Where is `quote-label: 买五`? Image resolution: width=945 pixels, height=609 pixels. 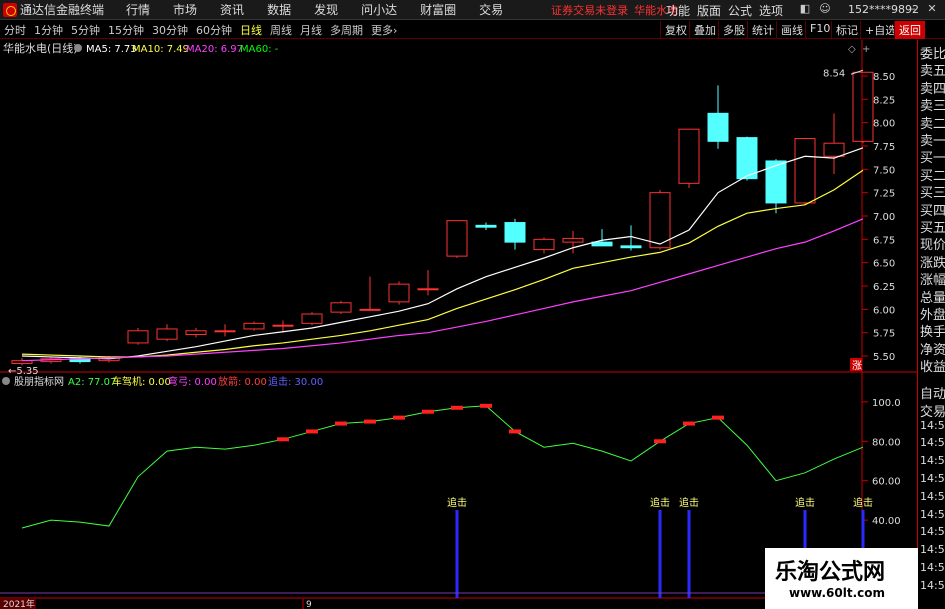
quote-label: 买五 is located at coordinates (932, 228).